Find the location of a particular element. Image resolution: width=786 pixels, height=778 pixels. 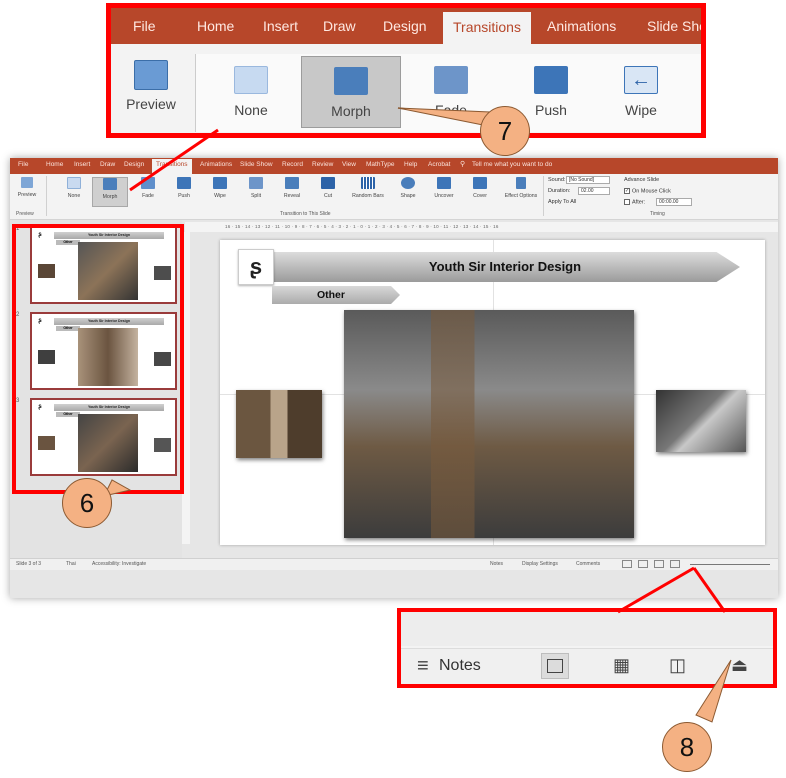

callout-6: 6 is located at coordinates (87, 503).